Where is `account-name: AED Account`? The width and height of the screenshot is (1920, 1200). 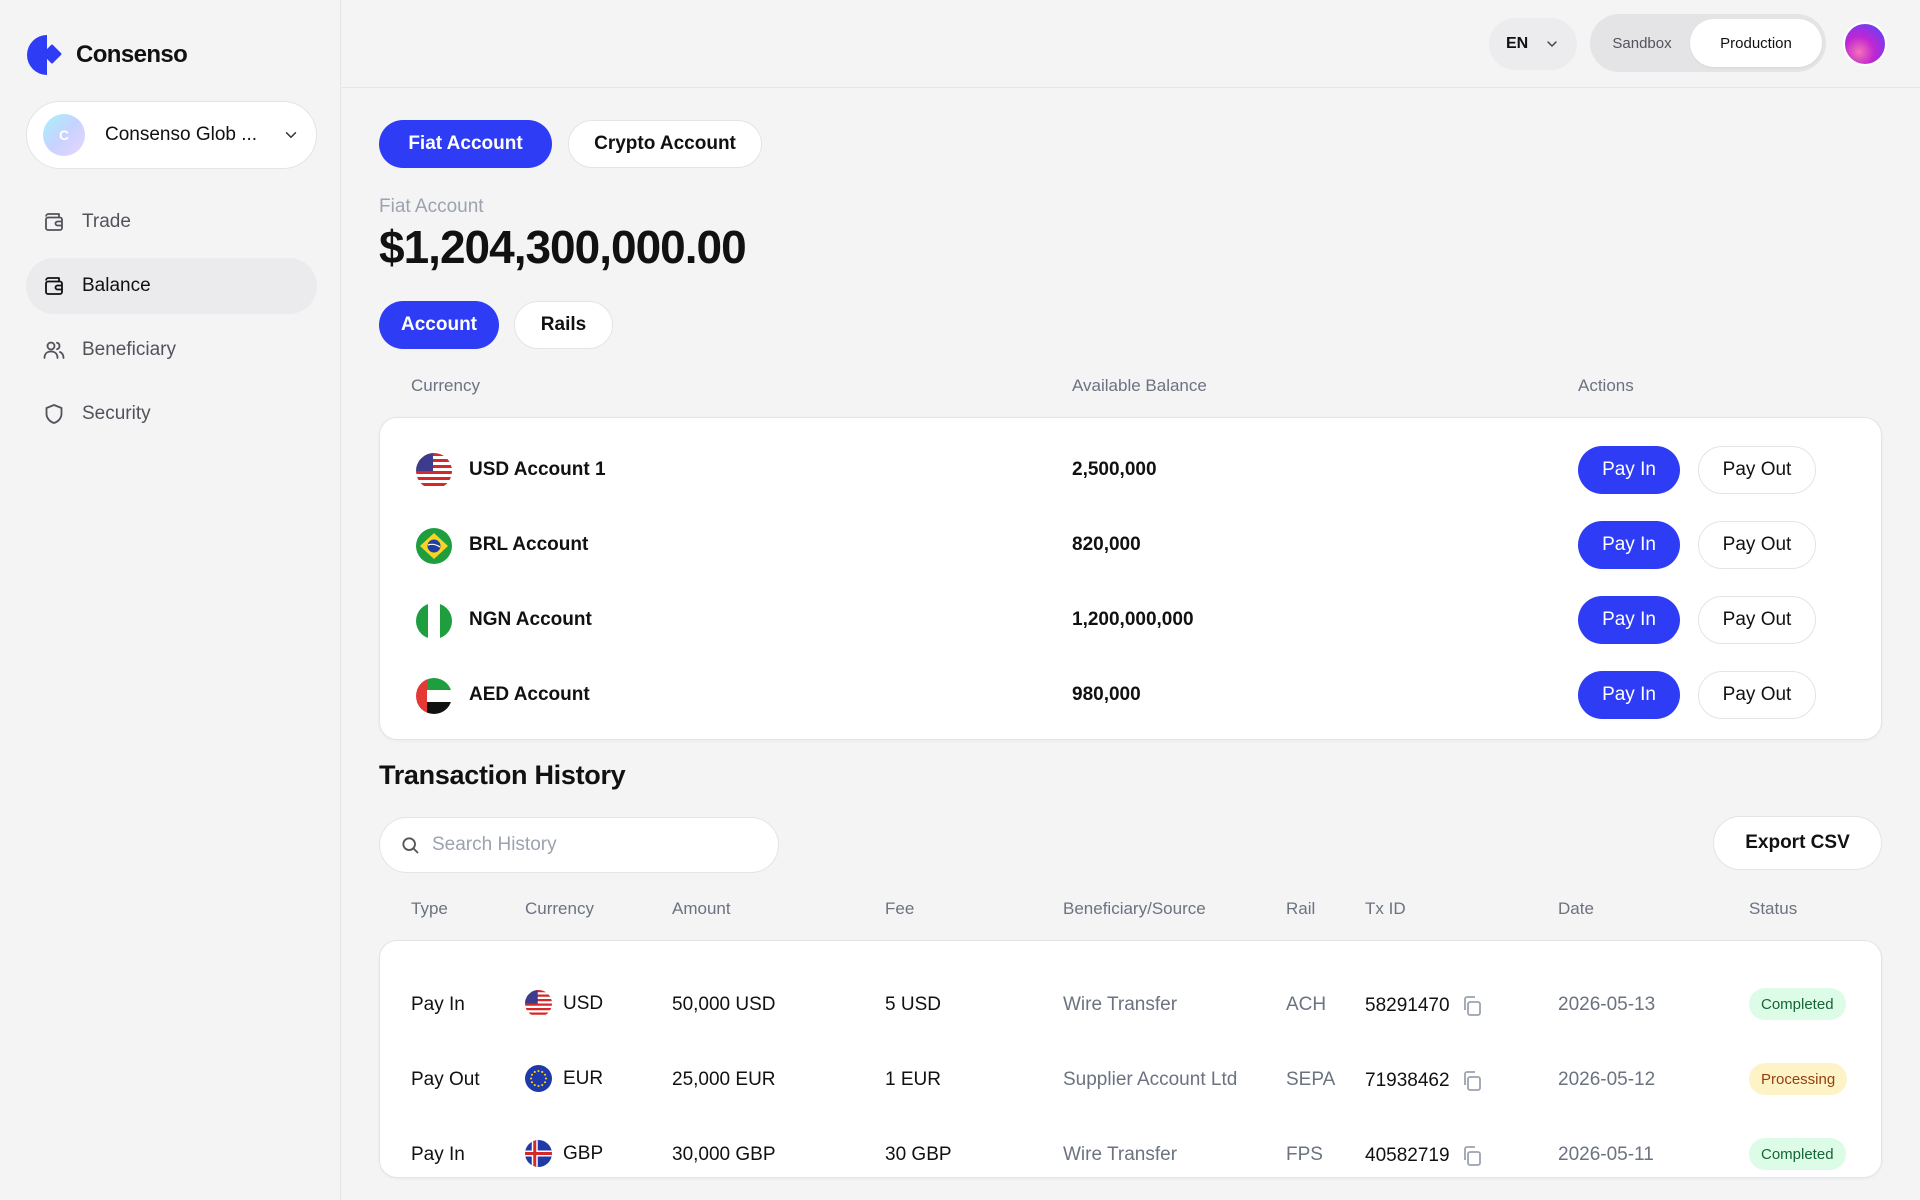 account-name: AED Account is located at coordinates (529, 694).